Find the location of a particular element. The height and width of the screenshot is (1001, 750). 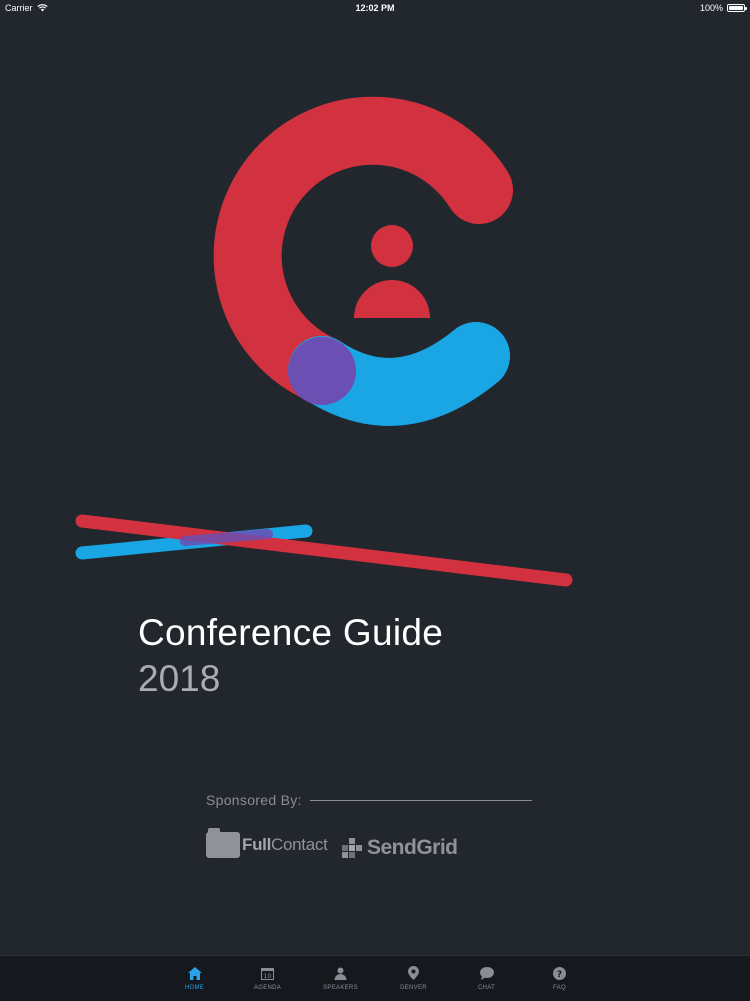

page-title: Conference Guide is located at coordinates (291, 632).